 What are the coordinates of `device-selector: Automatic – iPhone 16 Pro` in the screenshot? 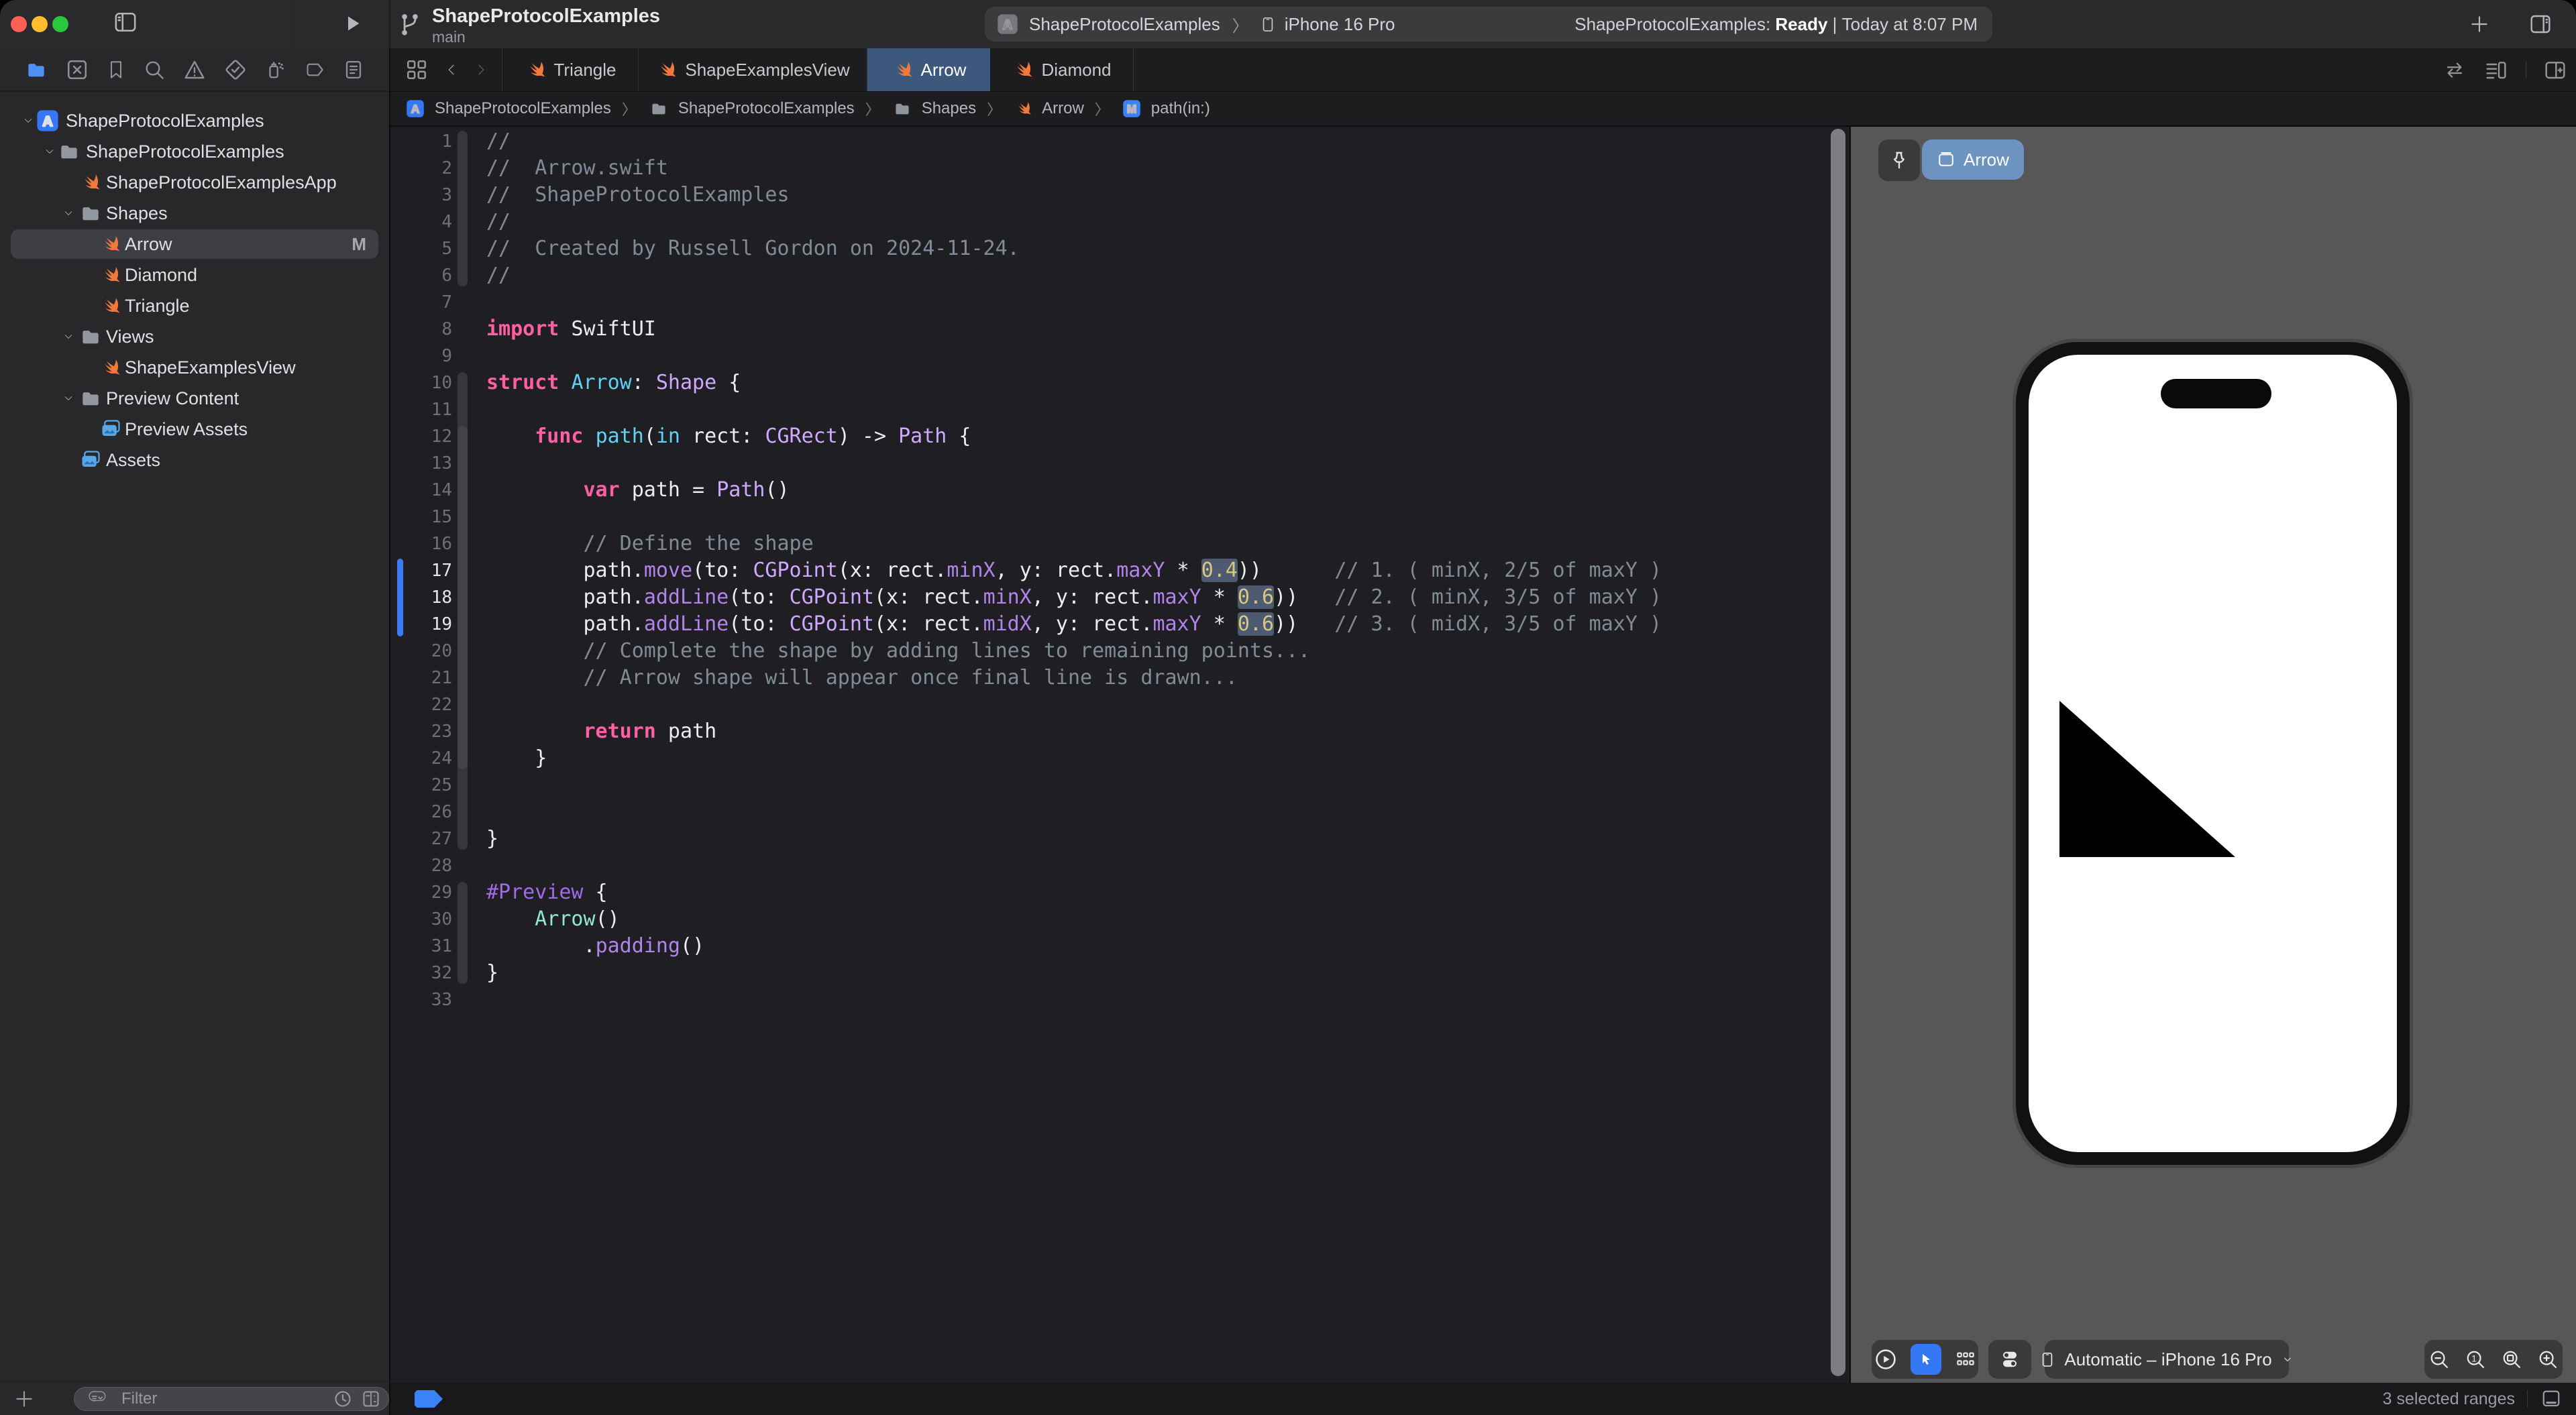 It's located at (2167, 1359).